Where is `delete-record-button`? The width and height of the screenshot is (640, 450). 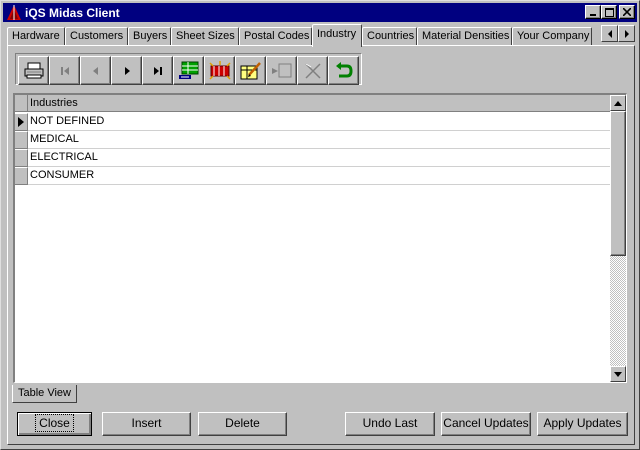 delete-record-button is located at coordinates (219, 70).